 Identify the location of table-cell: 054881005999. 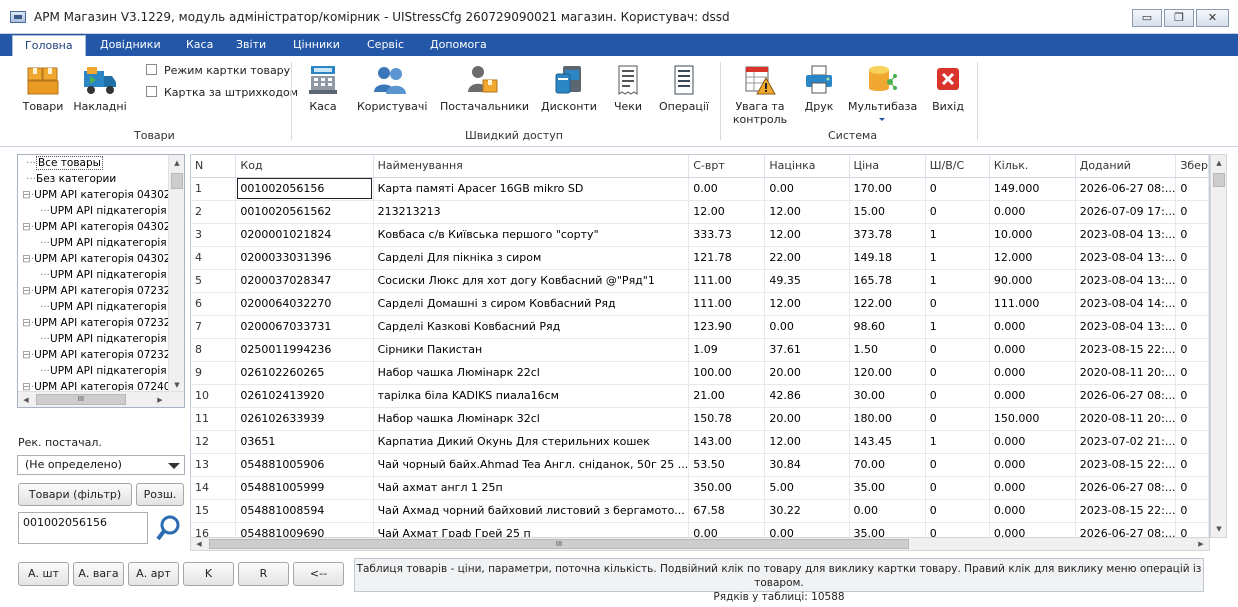
(304, 488).